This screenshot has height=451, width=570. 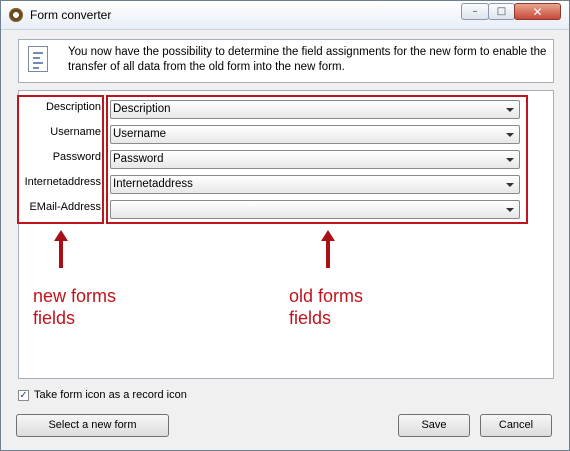 What do you see at coordinates (60, 159) in the screenshot?
I see `new-fields-highlight` at bounding box center [60, 159].